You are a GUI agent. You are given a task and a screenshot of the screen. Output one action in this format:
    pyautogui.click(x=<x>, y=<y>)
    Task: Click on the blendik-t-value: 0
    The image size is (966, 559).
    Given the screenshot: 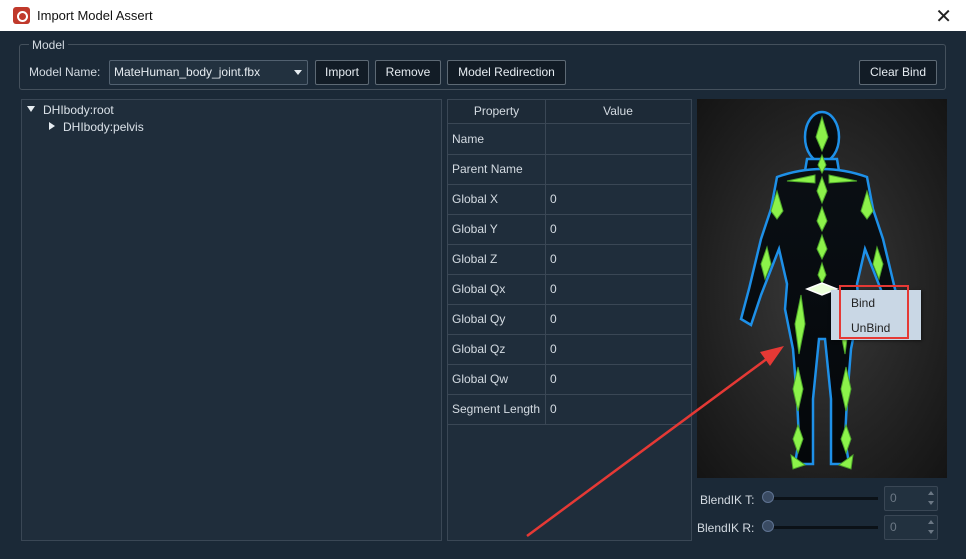 What is the action you would take?
    pyautogui.click(x=893, y=498)
    